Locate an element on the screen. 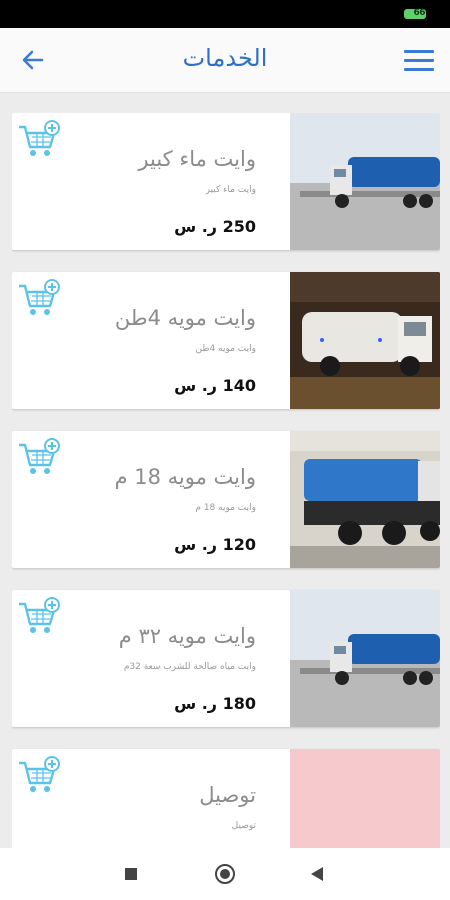  system-nav-bar is located at coordinates (225, 874).